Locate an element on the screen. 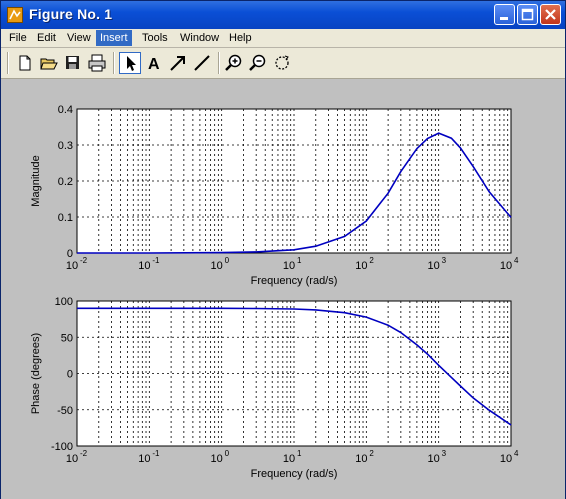  y-tick-label: -100 is located at coordinates (62, 447).